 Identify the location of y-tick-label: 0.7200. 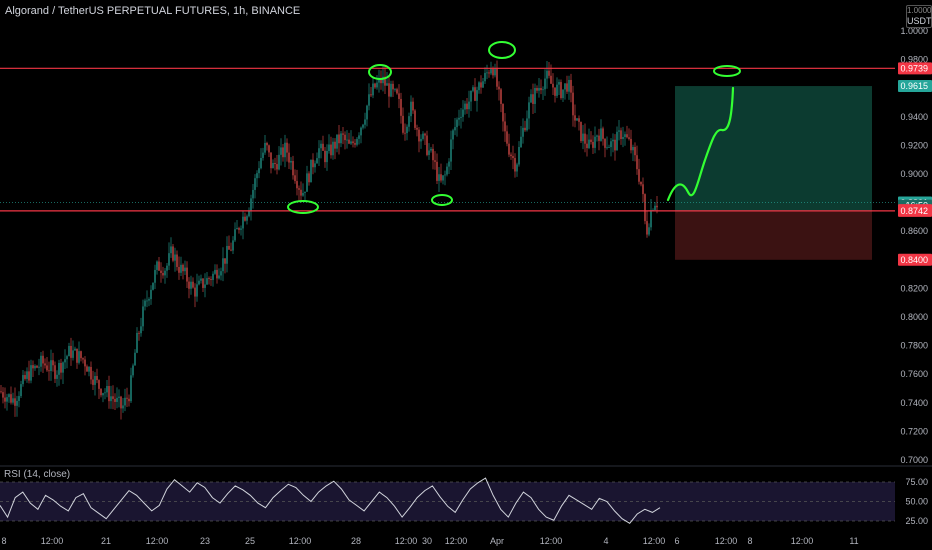
(914, 431).